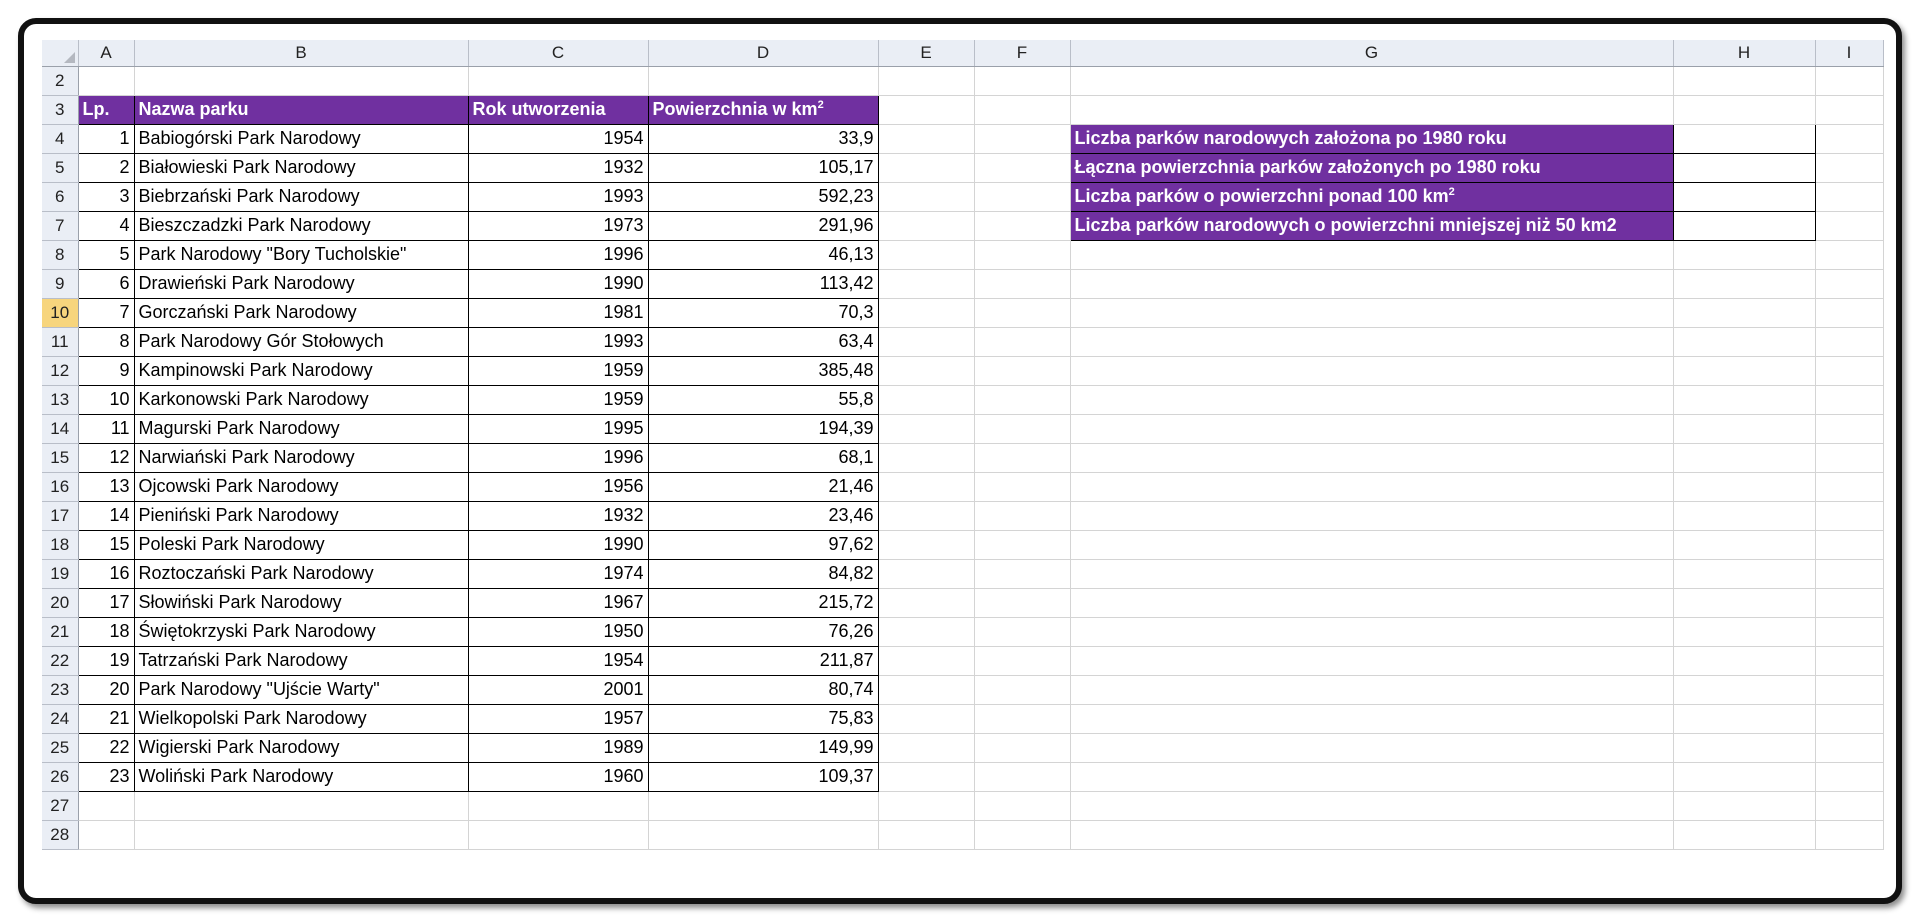  I want to click on row-header: 2, so click(60, 81).